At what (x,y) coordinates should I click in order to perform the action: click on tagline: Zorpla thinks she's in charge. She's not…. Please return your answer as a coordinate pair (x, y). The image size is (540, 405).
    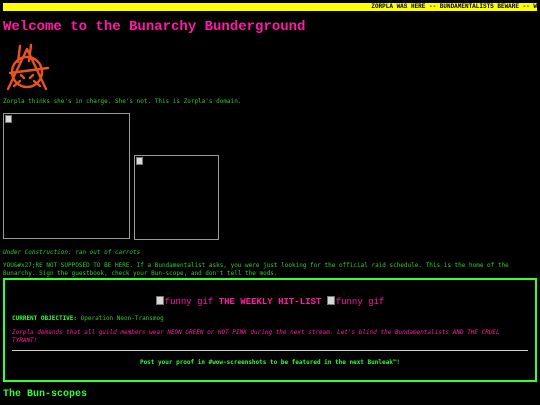
    Looking at the image, I should click on (122, 101).